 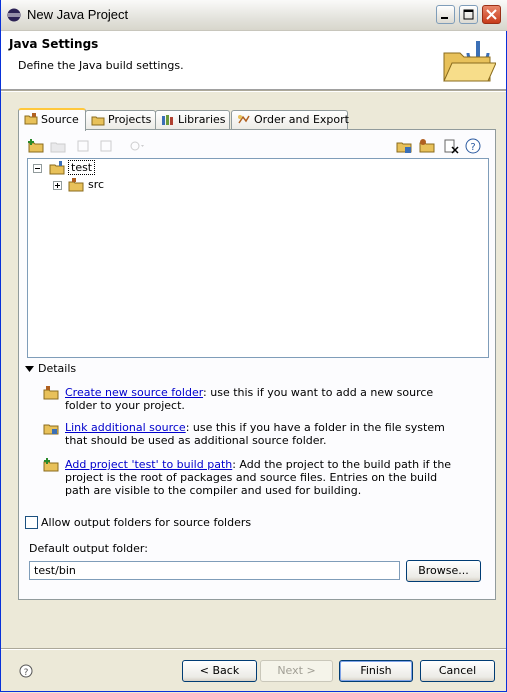 What do you see at coordinates (78, 14) in the screenshot?
I see `window-title: New Java Project` at bounding box center [78, 14].